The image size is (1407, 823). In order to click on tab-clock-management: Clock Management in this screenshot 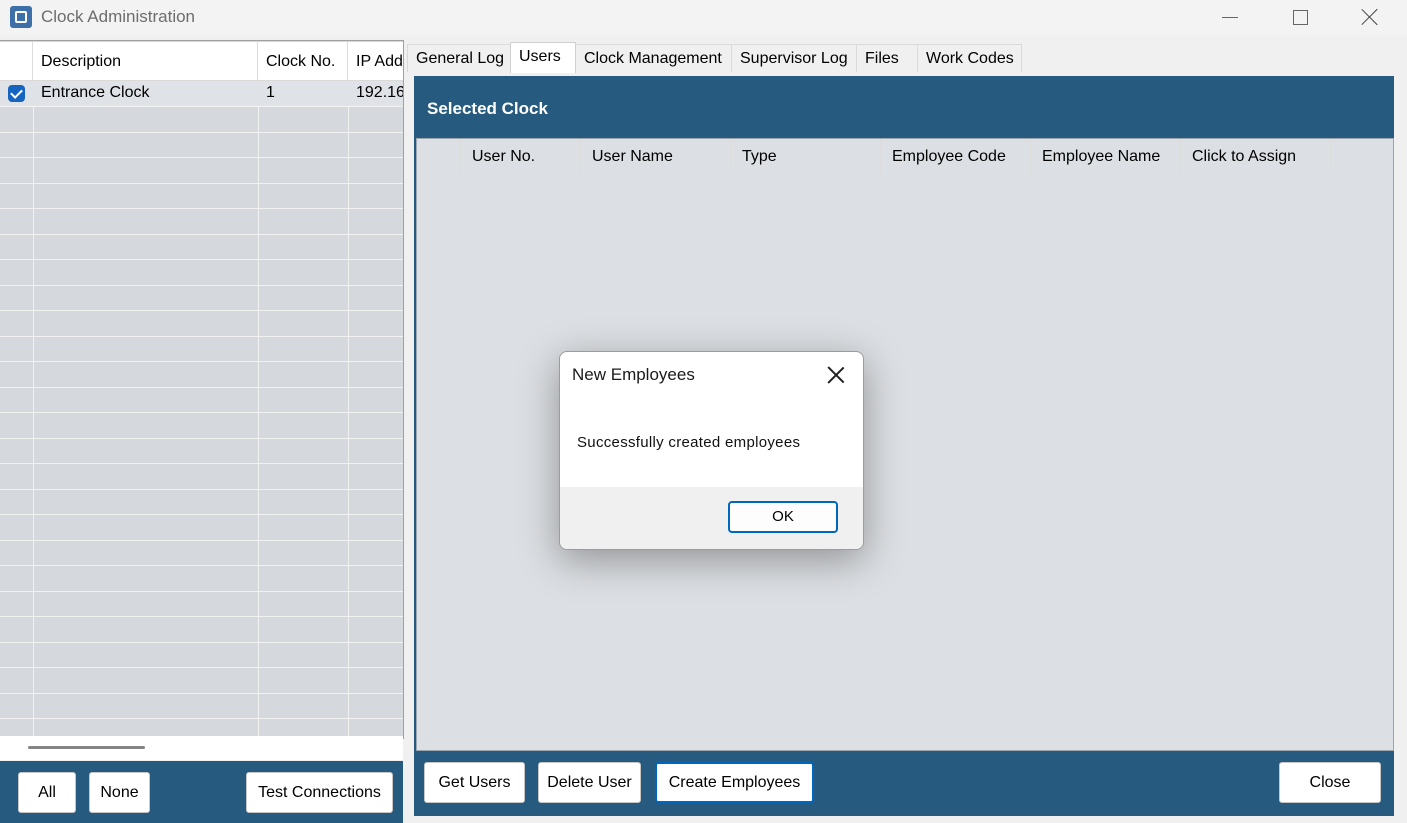, I will do `click(653, 58)`.